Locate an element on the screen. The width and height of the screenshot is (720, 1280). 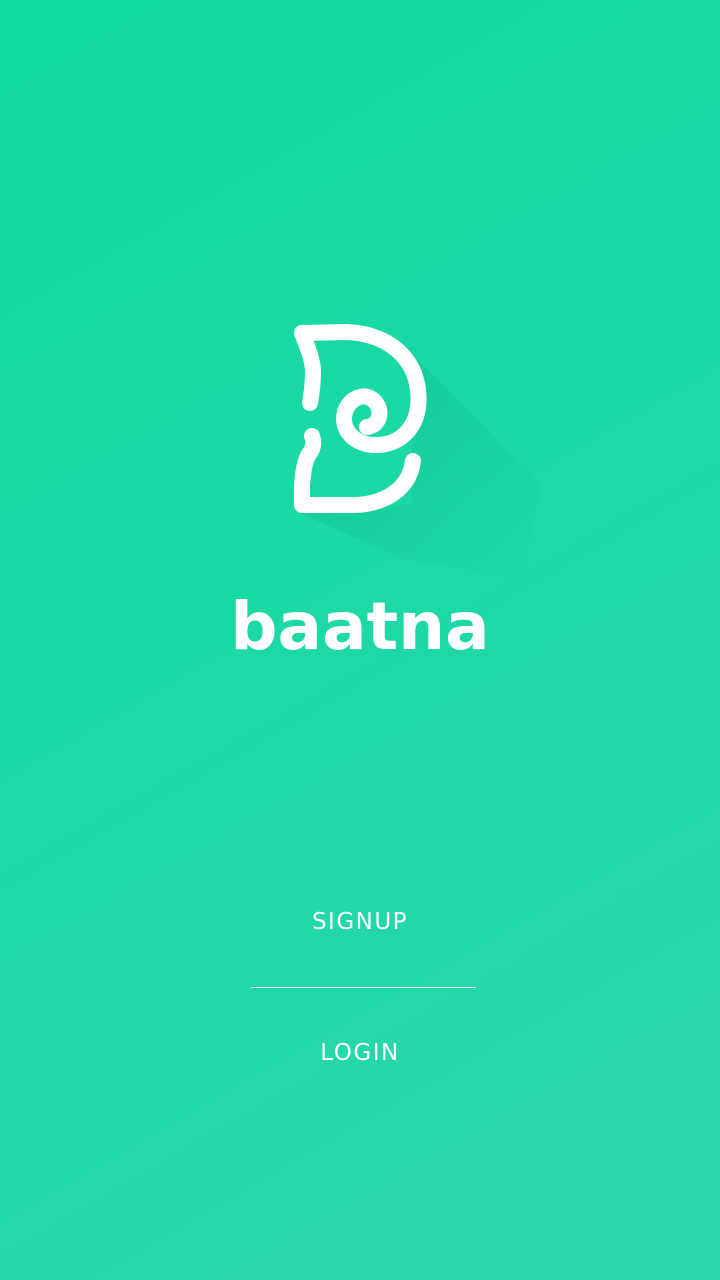
app-wordmark: baatna is located at coordinates (360, 626).